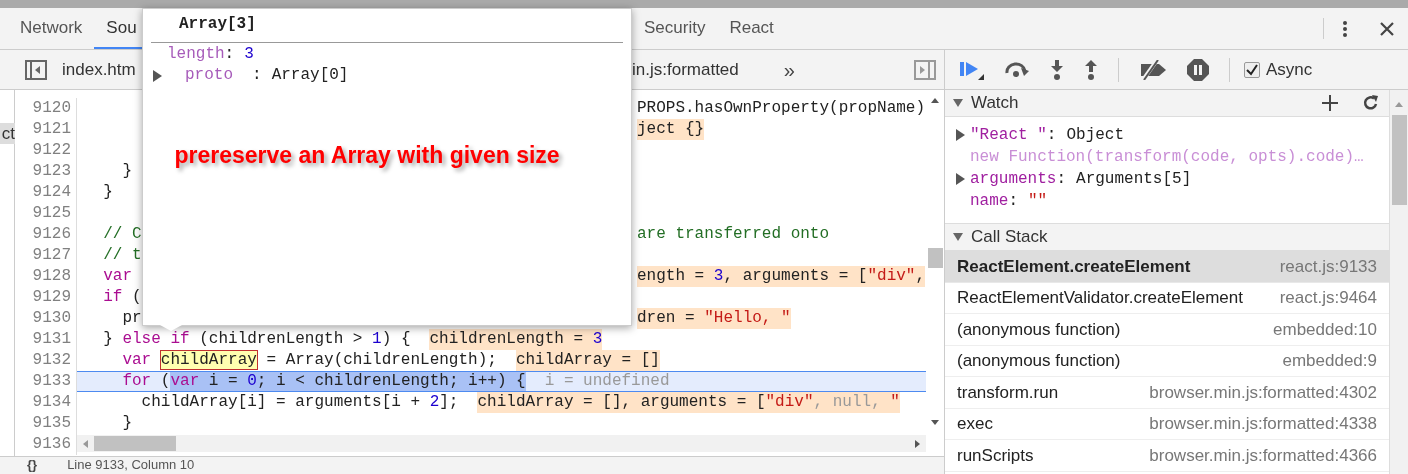 The width and height of the screenshot is (1408, 474). I want to click on section-title: Watch, so click(995, 103).